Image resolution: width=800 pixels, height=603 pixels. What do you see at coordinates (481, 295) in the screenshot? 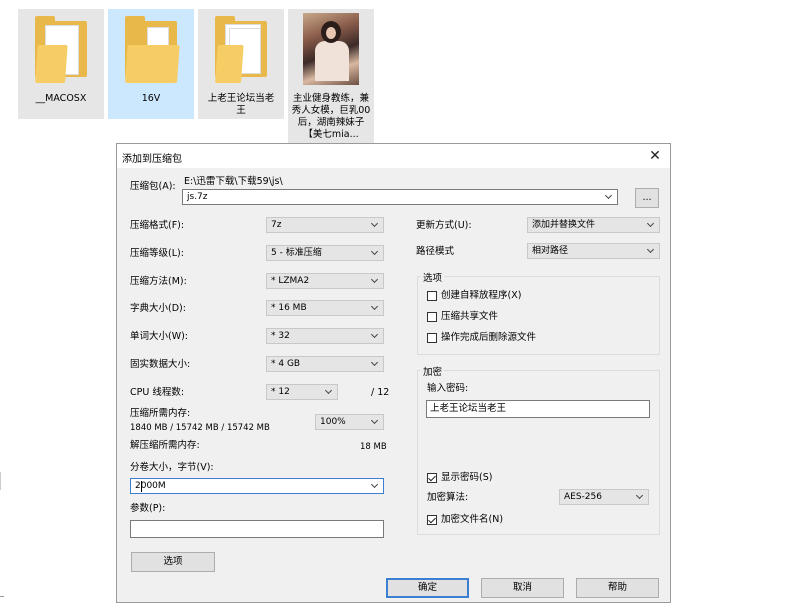
I see `sfx-label: 创建自释放程序(X)` at bounding box center [481, 295].